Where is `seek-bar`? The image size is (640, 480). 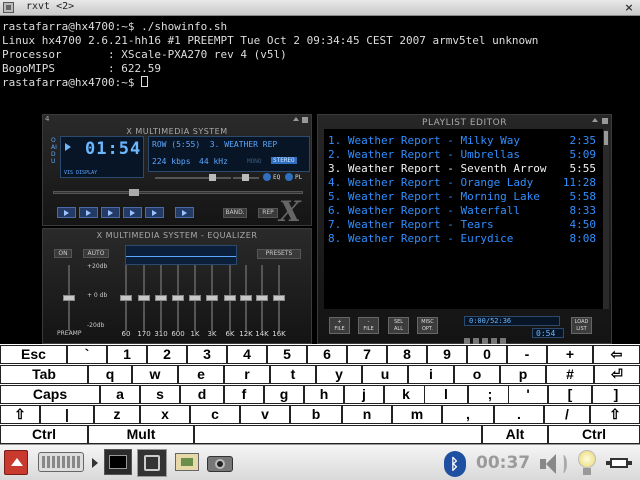
seek-bar is located at coordinates (178, 192).